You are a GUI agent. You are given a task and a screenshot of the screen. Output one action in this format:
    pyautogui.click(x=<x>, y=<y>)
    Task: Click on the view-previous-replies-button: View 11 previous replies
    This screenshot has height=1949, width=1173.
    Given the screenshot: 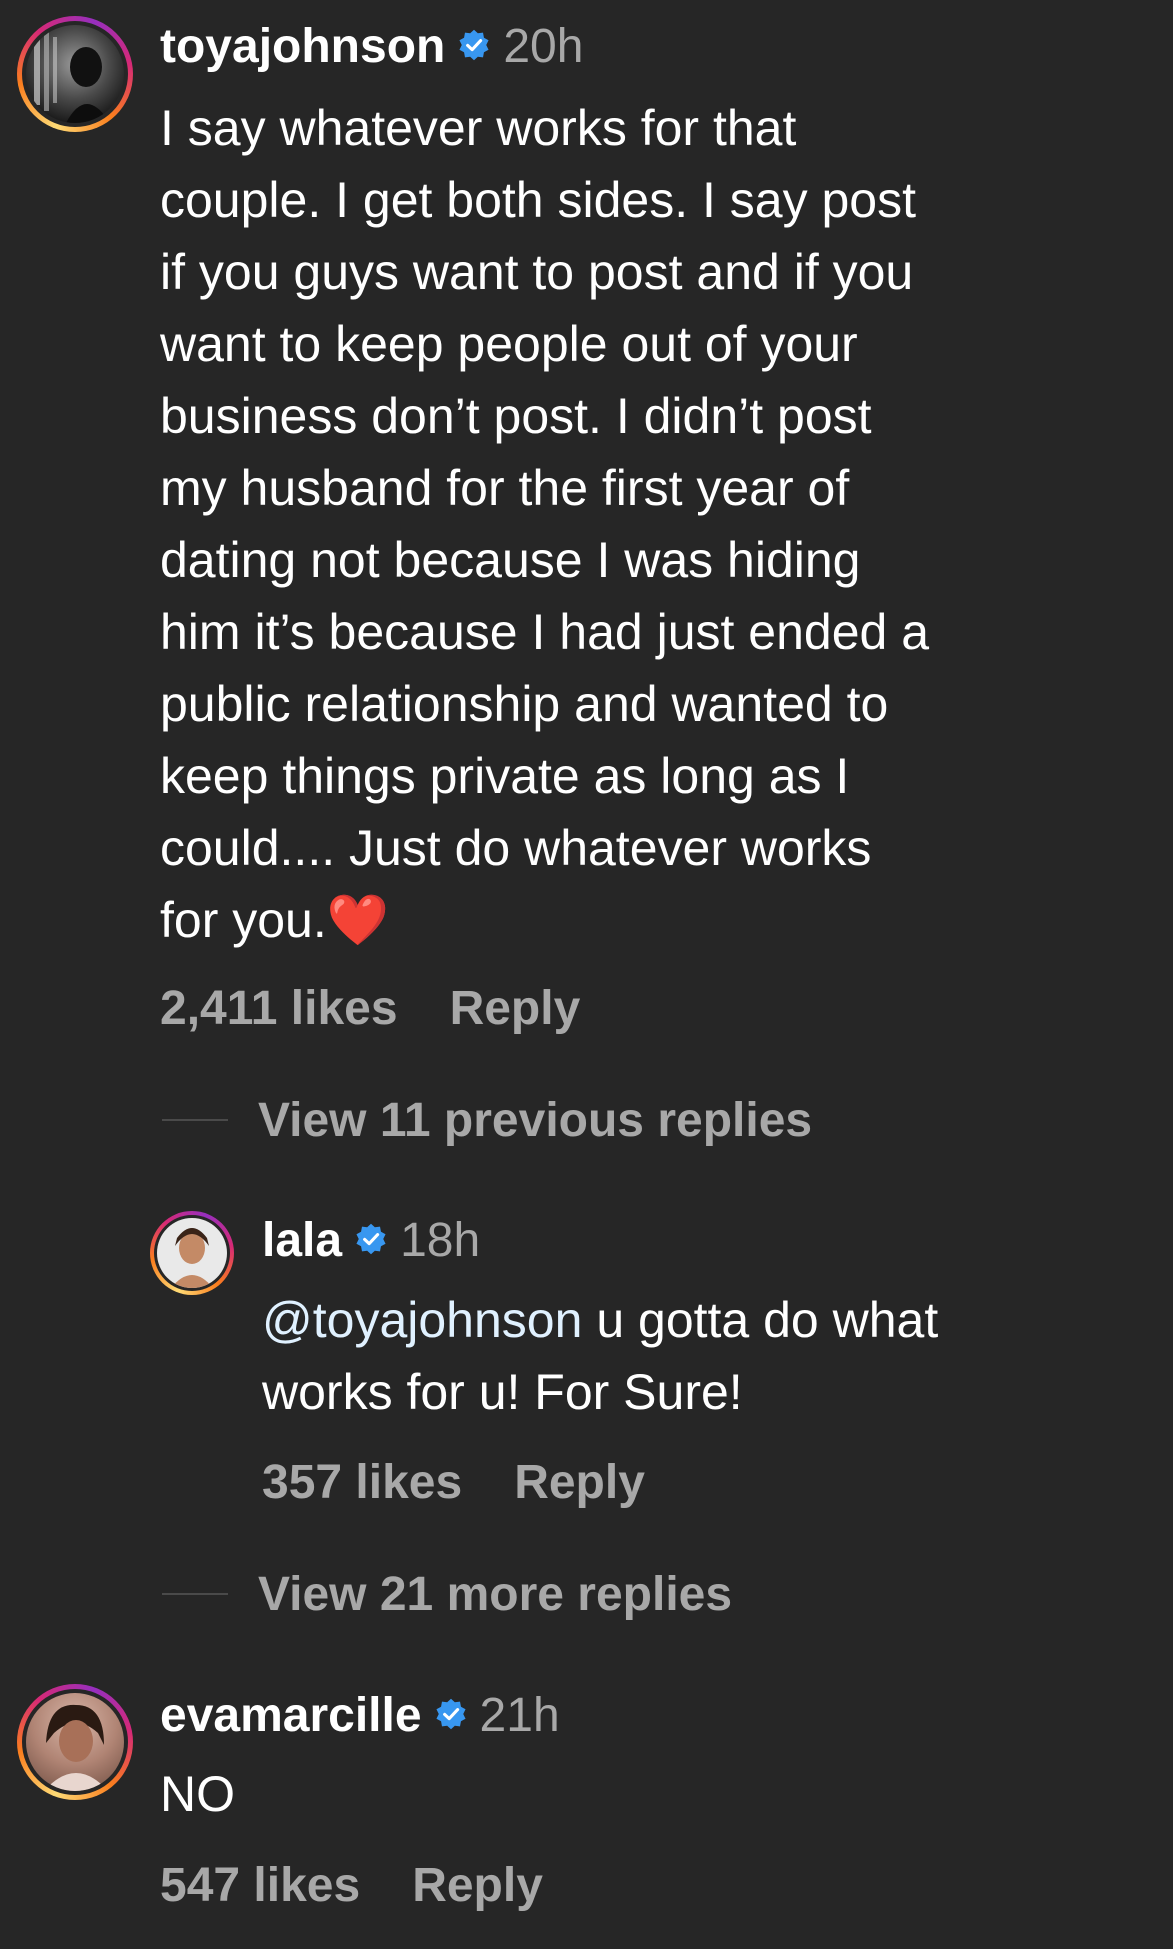 What is the action you would take?
    pyautogui.click(x=487, y=1120)
    